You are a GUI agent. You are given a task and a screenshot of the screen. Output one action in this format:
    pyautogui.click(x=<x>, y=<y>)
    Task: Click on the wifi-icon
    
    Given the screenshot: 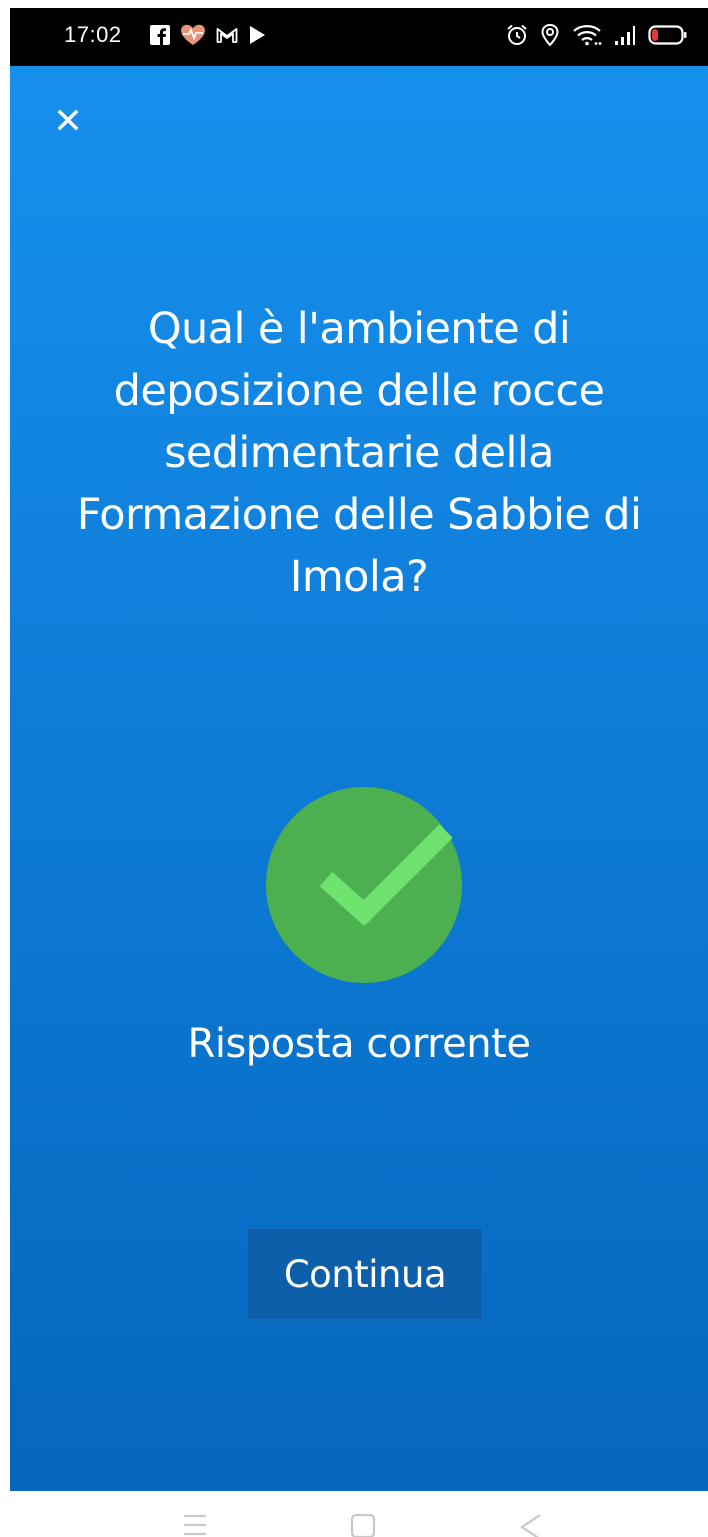 What is the action you would take?
    pyautogui.click(x=587, y=37)
    